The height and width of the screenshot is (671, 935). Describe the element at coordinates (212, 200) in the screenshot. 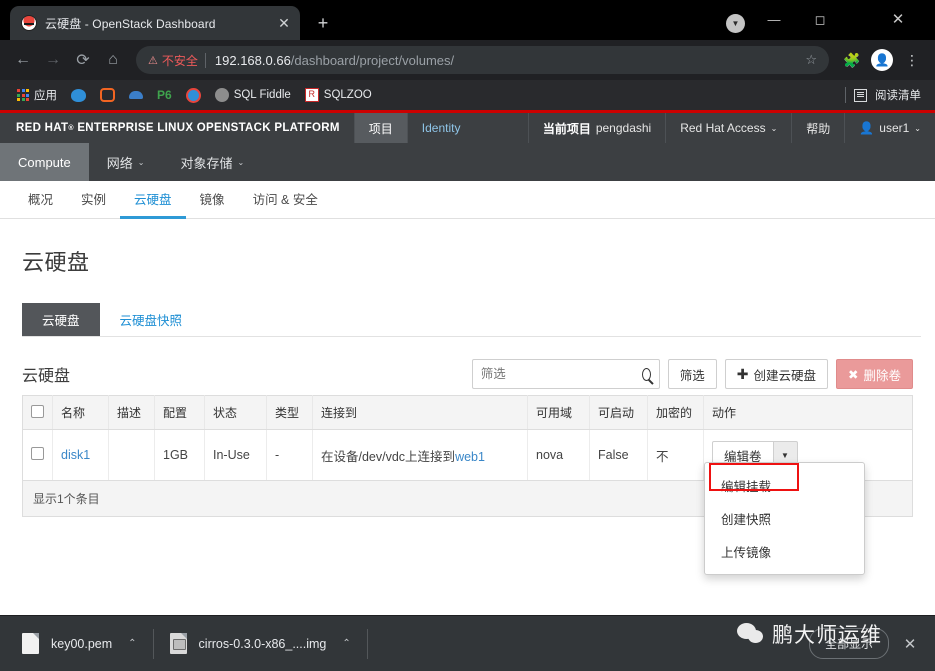

I see `tab-images: 镜像` at that location.